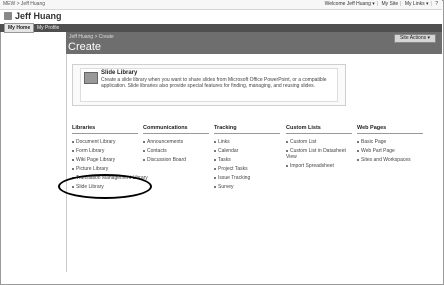 The image size is (444, 285). I want to click on page-breadcrumb: Jeff Huang > Create, so click(91, 37).